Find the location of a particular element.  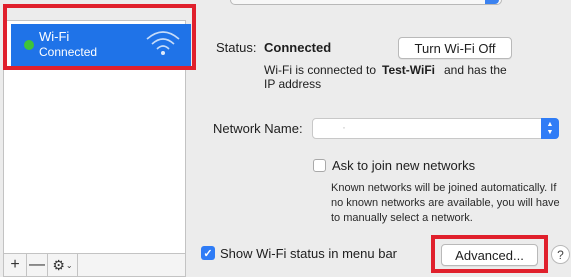

status-value: Connected is located at coordinates (298, 47).